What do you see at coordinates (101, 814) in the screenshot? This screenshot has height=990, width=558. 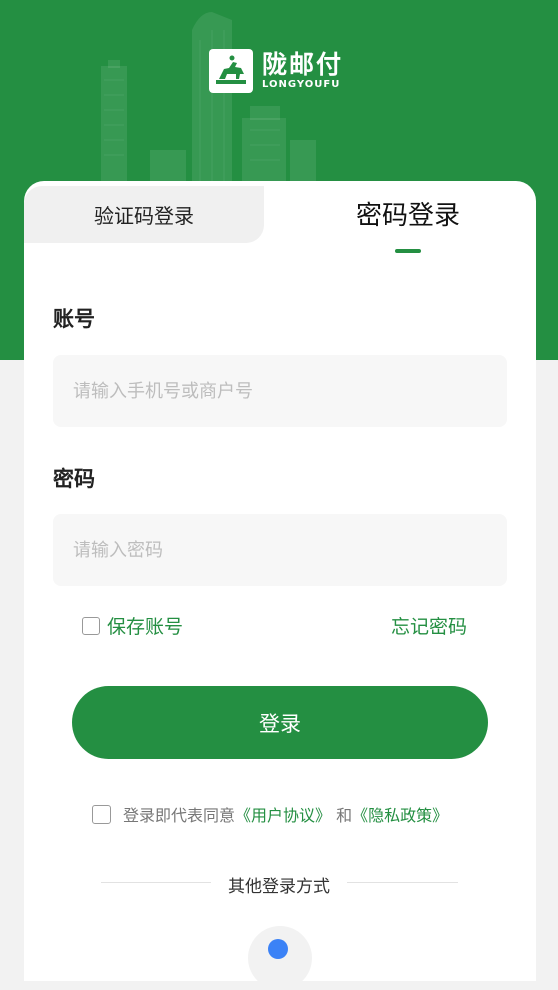 I see `agreement-checkbox` at bounding box center [101, 814].